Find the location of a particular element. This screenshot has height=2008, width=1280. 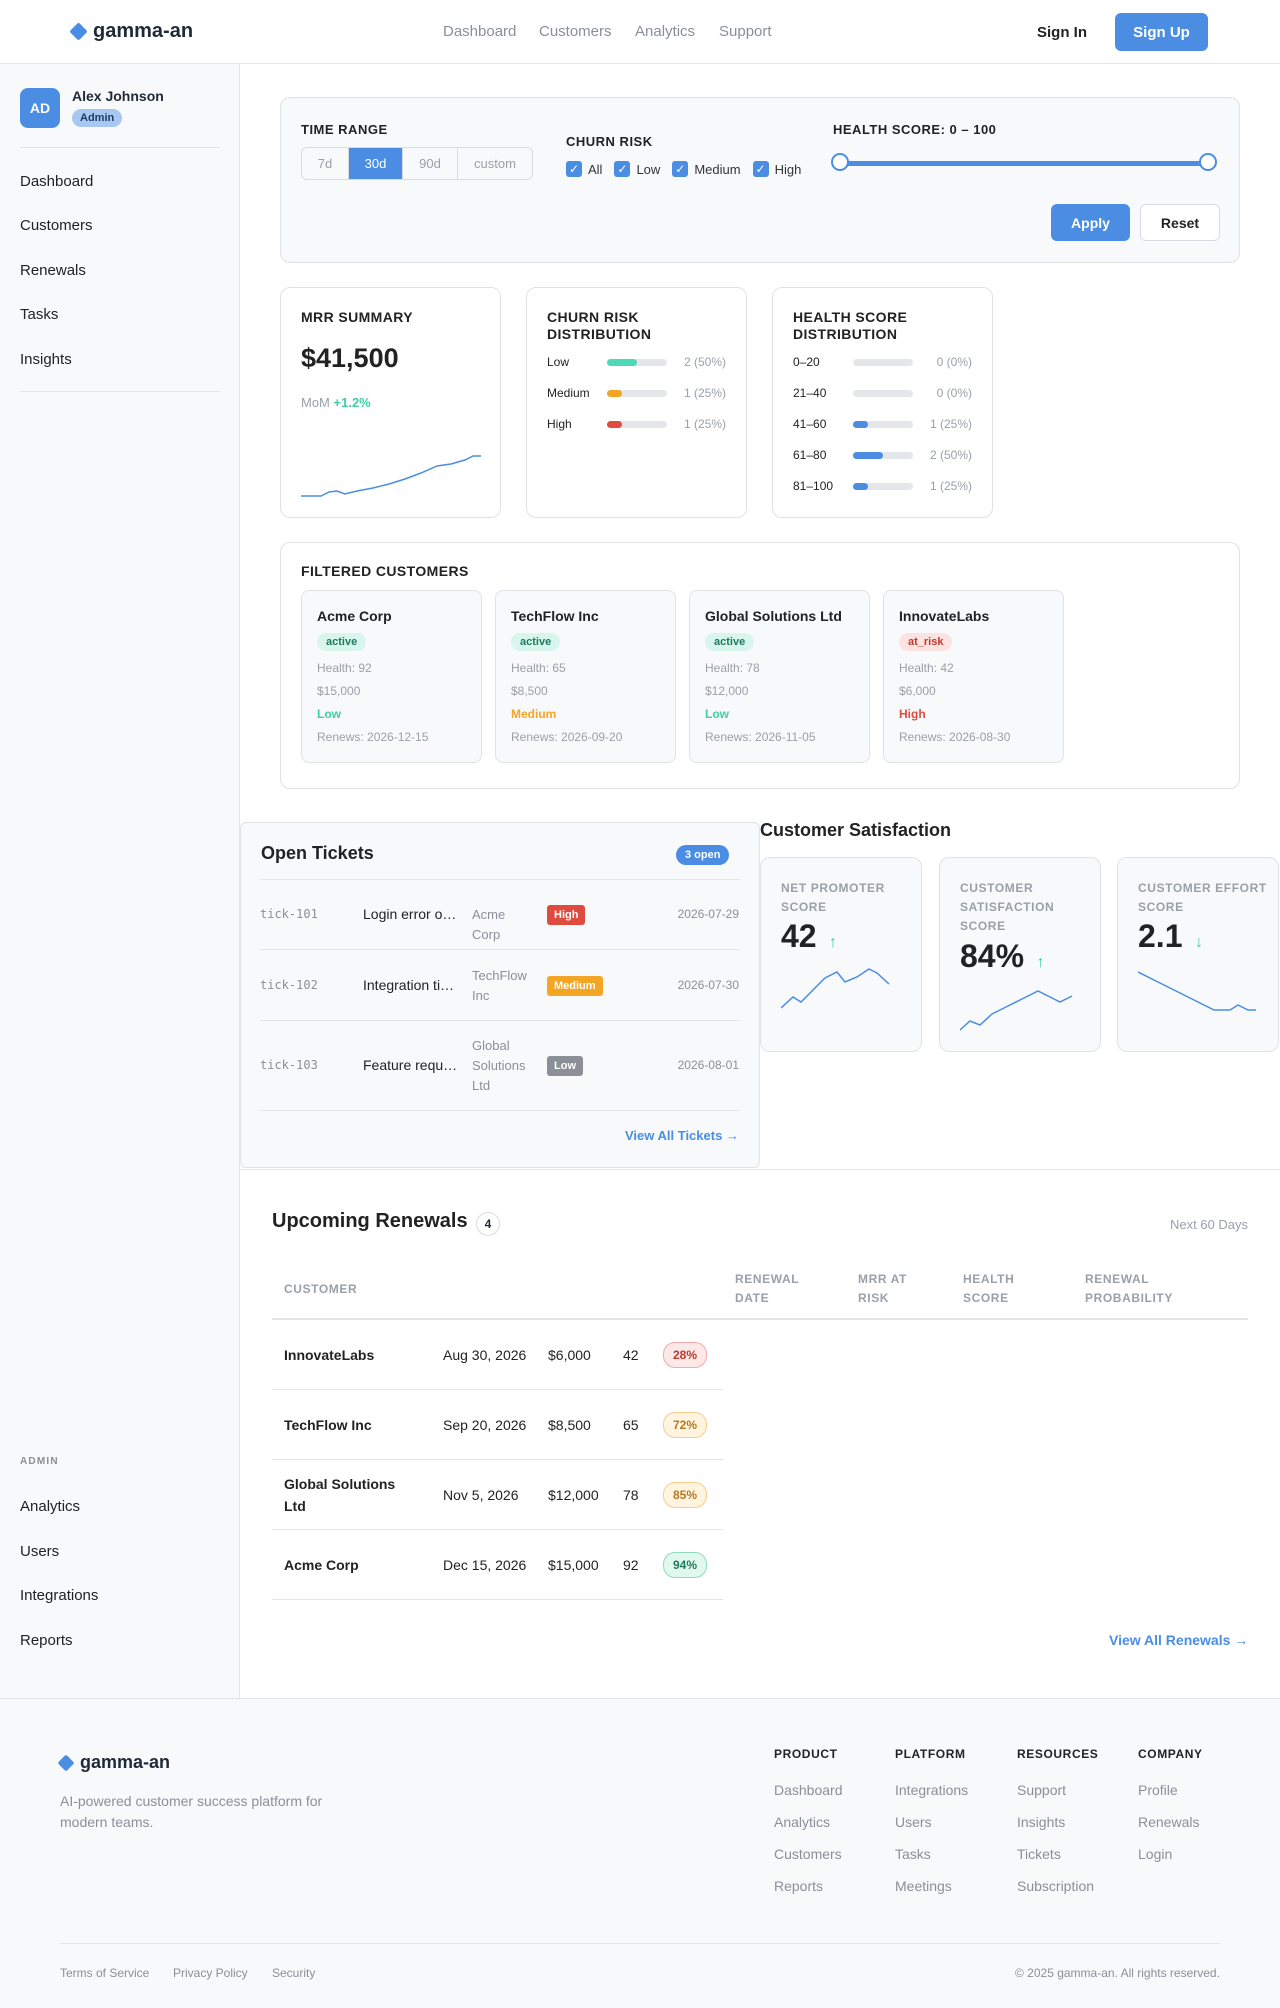

sidebar-item-tasks: Tasks is located at coordinates (39, 314).